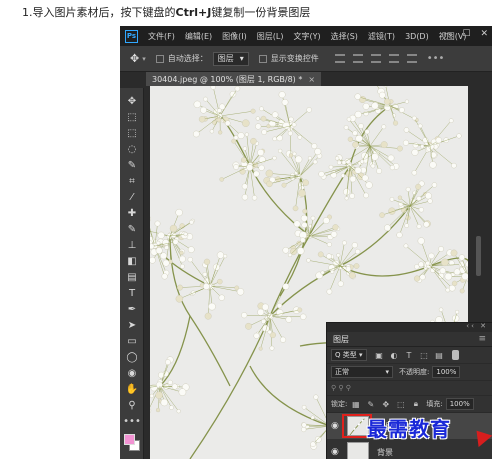 The height and width of the screenshot is (459, 492). I want to click on layer-name: 背景, so click(385, 452).